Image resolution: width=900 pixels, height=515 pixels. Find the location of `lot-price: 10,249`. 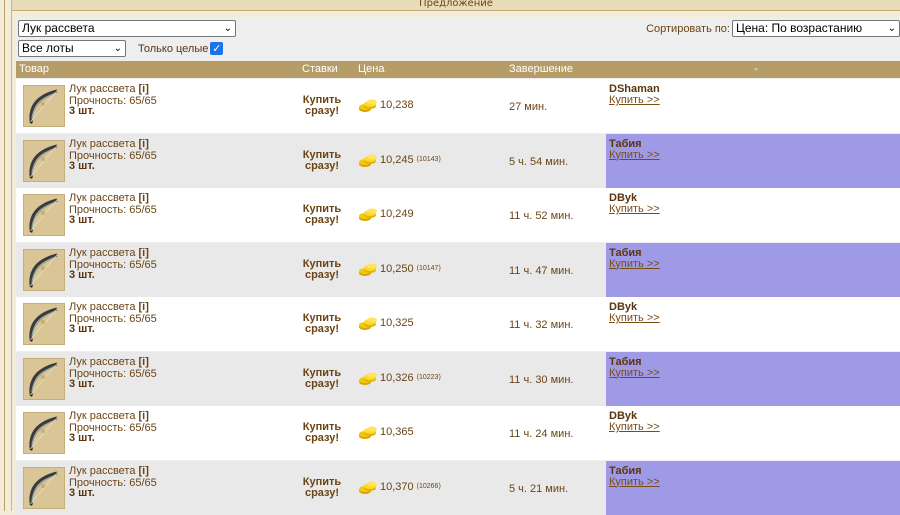

lot-price: 10,249 is located at coordinates (387, 214).